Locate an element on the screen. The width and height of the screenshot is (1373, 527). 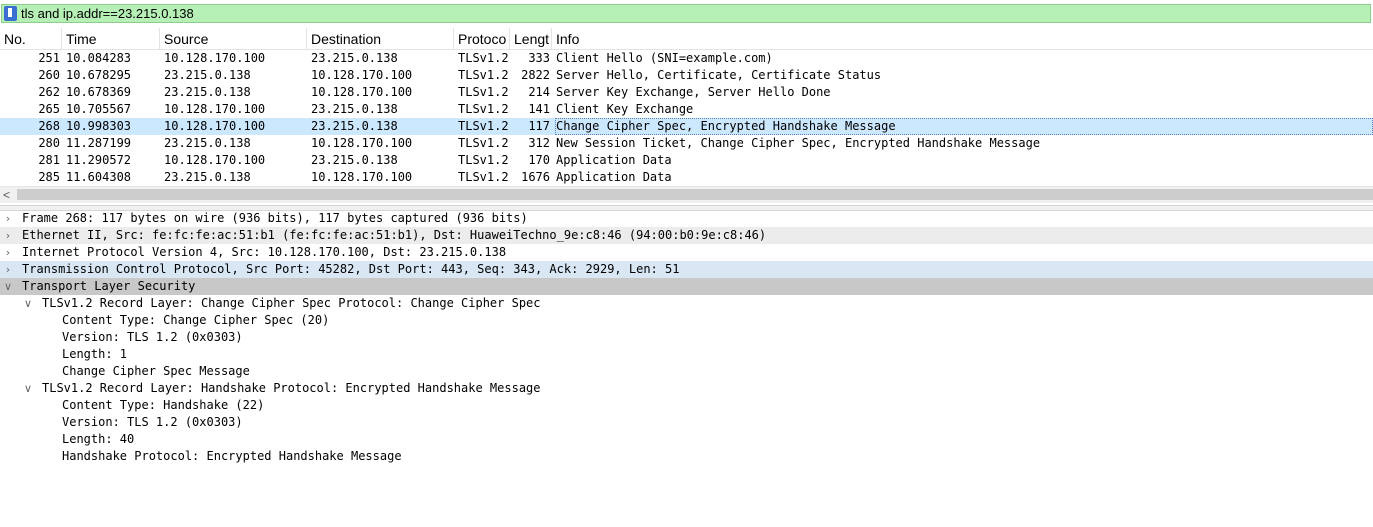
bookmark-icon is located at coordinates (10, 13).